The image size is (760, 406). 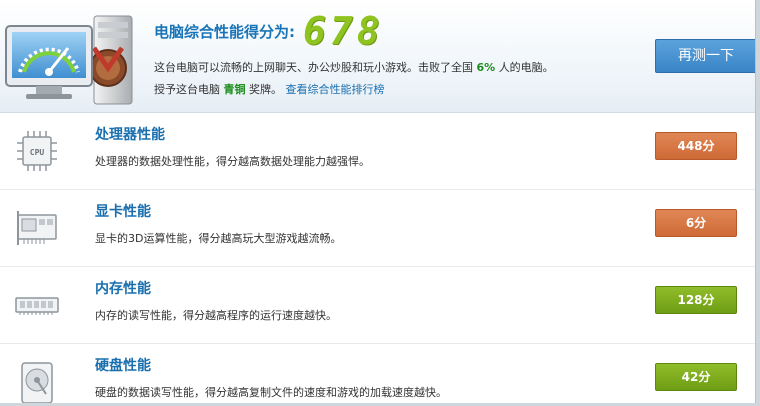 What do you see at coordinates (696, 377) in the screenshot?
I see `score-badge: 42分` at bounding box center [696, 377].